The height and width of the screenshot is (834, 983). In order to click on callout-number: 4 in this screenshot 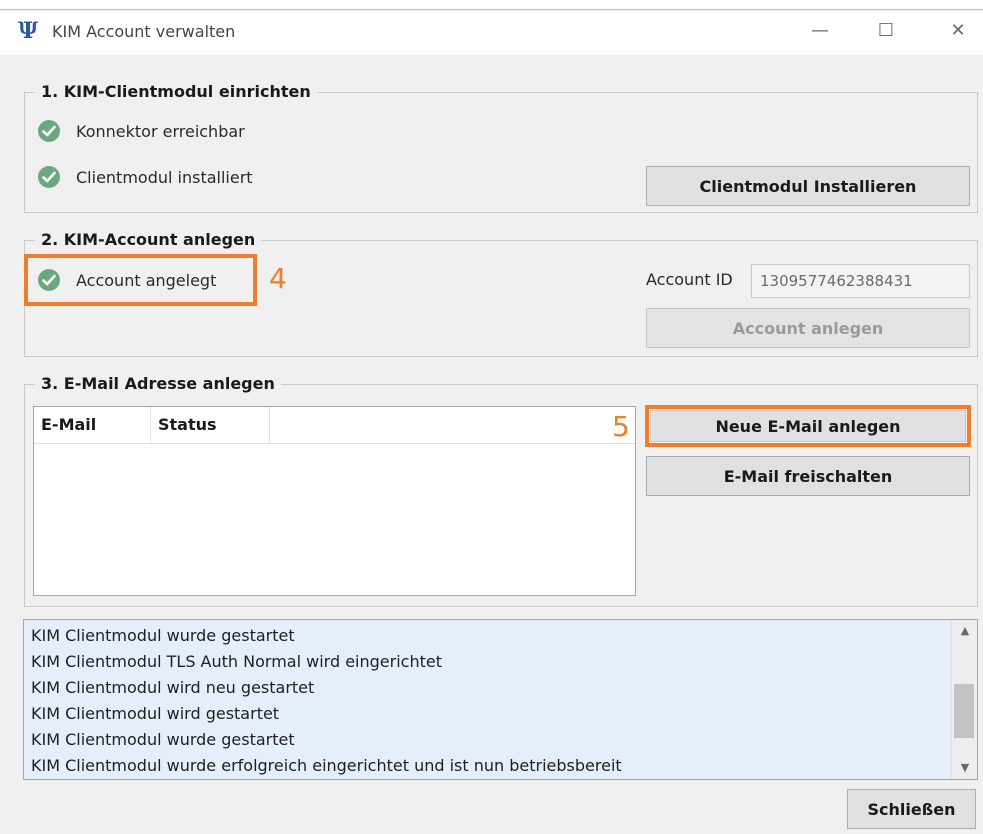, I will do `click(278, 278)`.